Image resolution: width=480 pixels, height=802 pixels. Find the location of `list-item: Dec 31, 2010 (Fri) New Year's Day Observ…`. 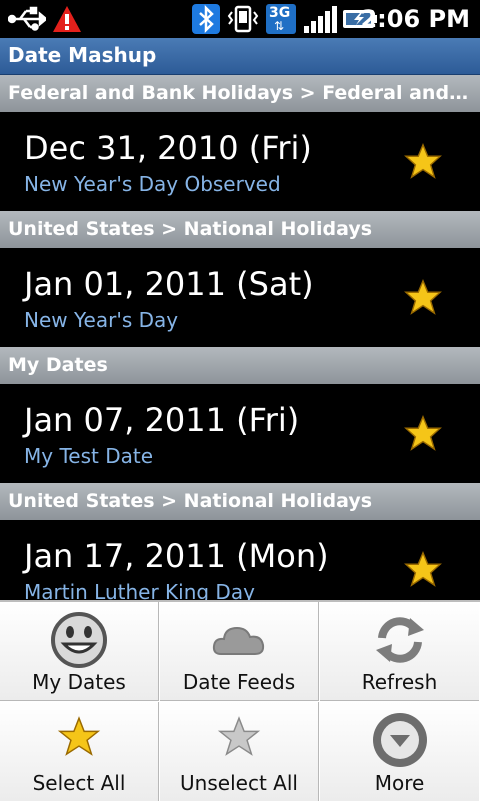

list-item: Dec 31, 2010 (Fri) New Year's Day Observ… is located at coordinates (240, 161).